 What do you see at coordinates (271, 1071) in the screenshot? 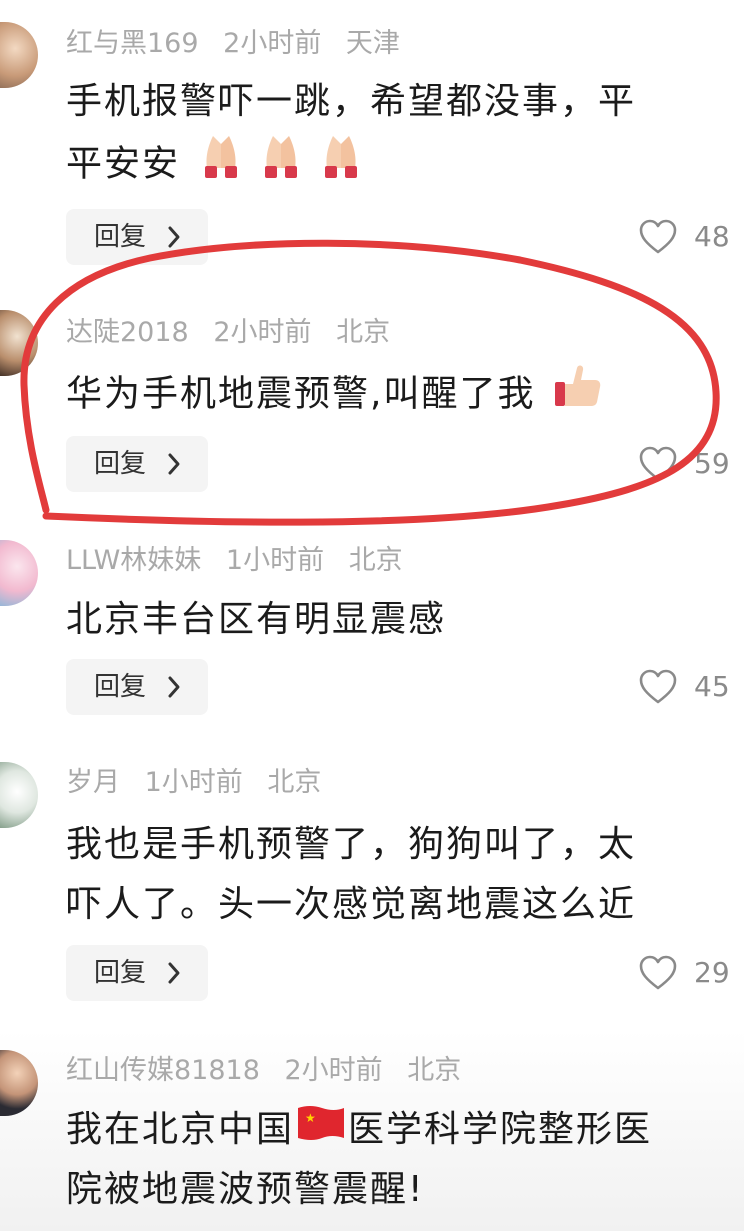
I see `comment-meta: 红山传媒81818 2小时前 北京` at bounding box center [271, 1071].